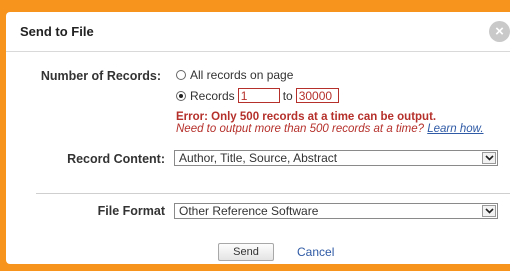  What do you see at coordinates (455, 129) in the screenshot?
I see `learn-how-link: Learn how.` at bounding box center [455, 129].